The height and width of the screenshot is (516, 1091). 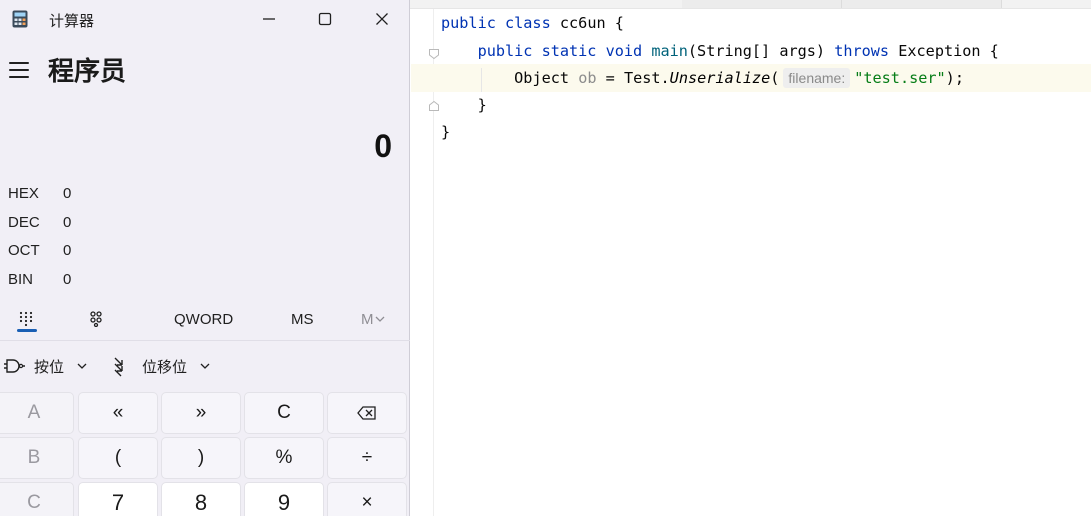 I want to click on backspace-icon, so click(x=366, y=413).